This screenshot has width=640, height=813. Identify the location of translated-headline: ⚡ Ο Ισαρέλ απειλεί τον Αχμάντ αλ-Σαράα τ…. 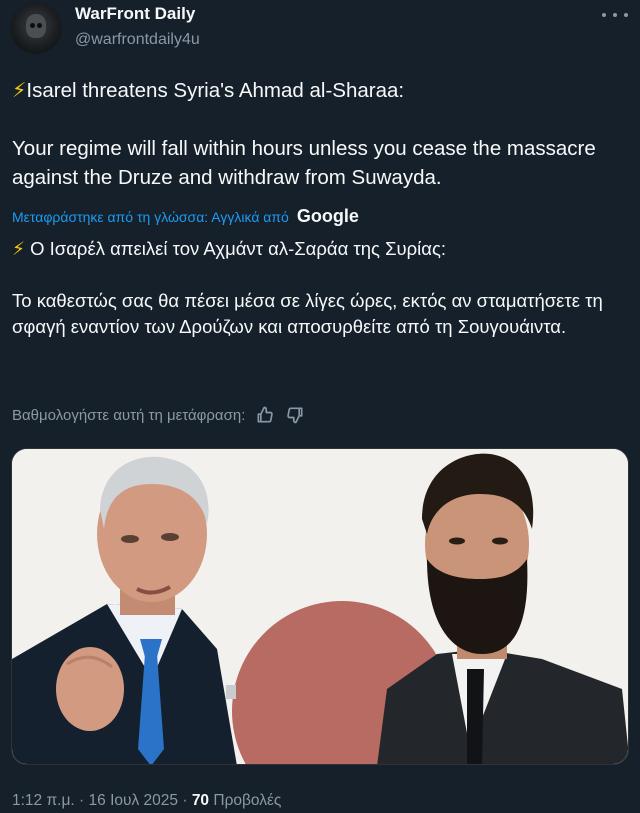
(229, 248).